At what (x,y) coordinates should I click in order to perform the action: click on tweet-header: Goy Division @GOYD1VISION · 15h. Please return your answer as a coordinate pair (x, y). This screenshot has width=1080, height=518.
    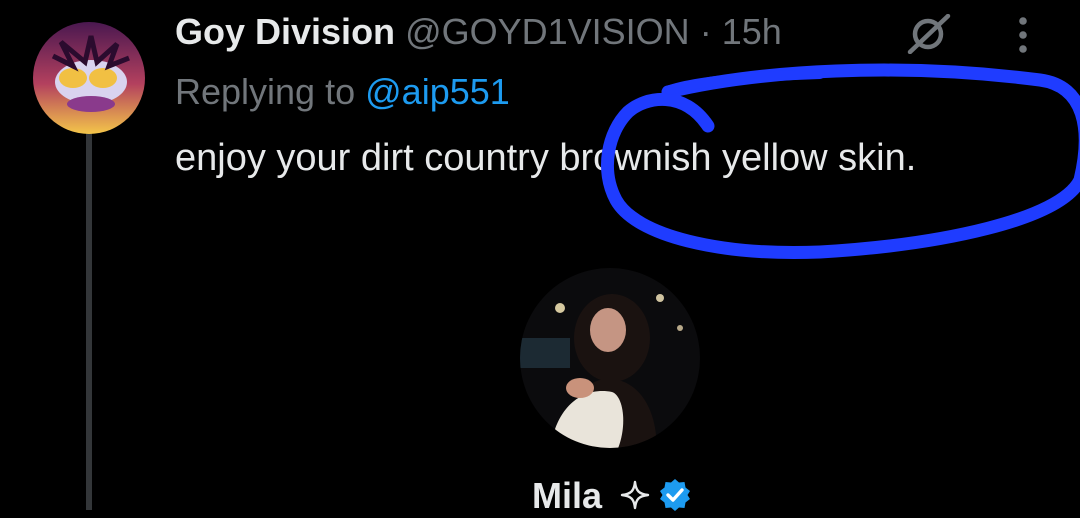
    Looking at the image, I should click on (478, 32).